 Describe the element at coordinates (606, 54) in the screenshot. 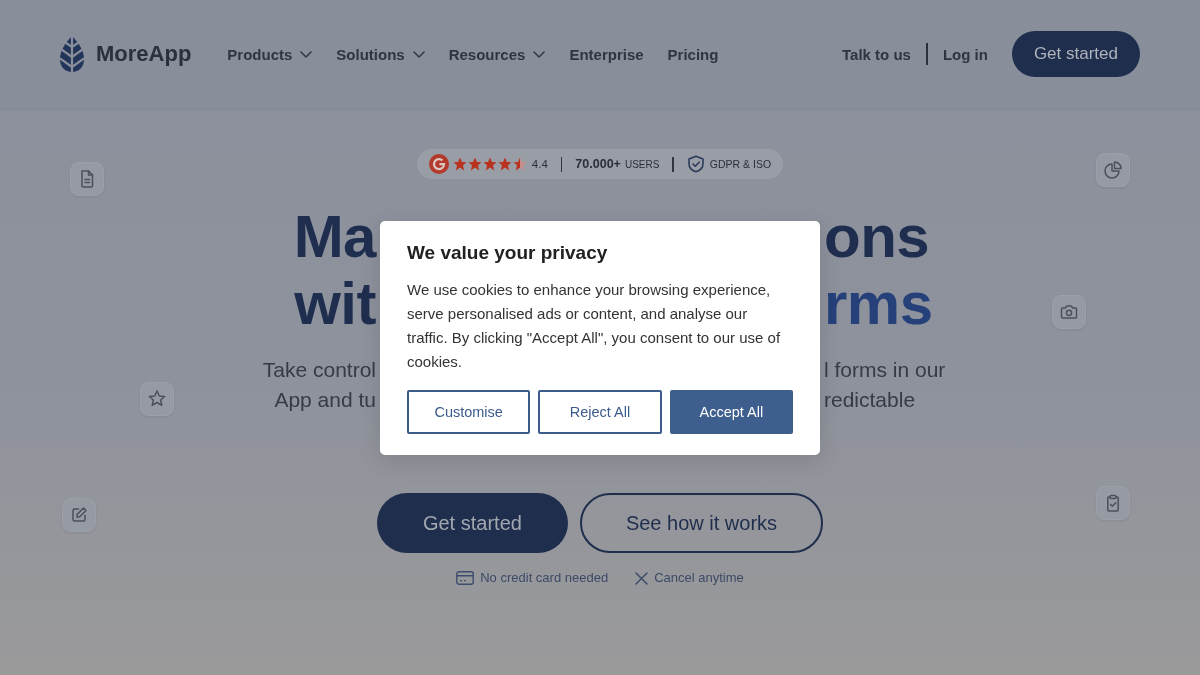

I see `nav-link: Enterprise` at that location.